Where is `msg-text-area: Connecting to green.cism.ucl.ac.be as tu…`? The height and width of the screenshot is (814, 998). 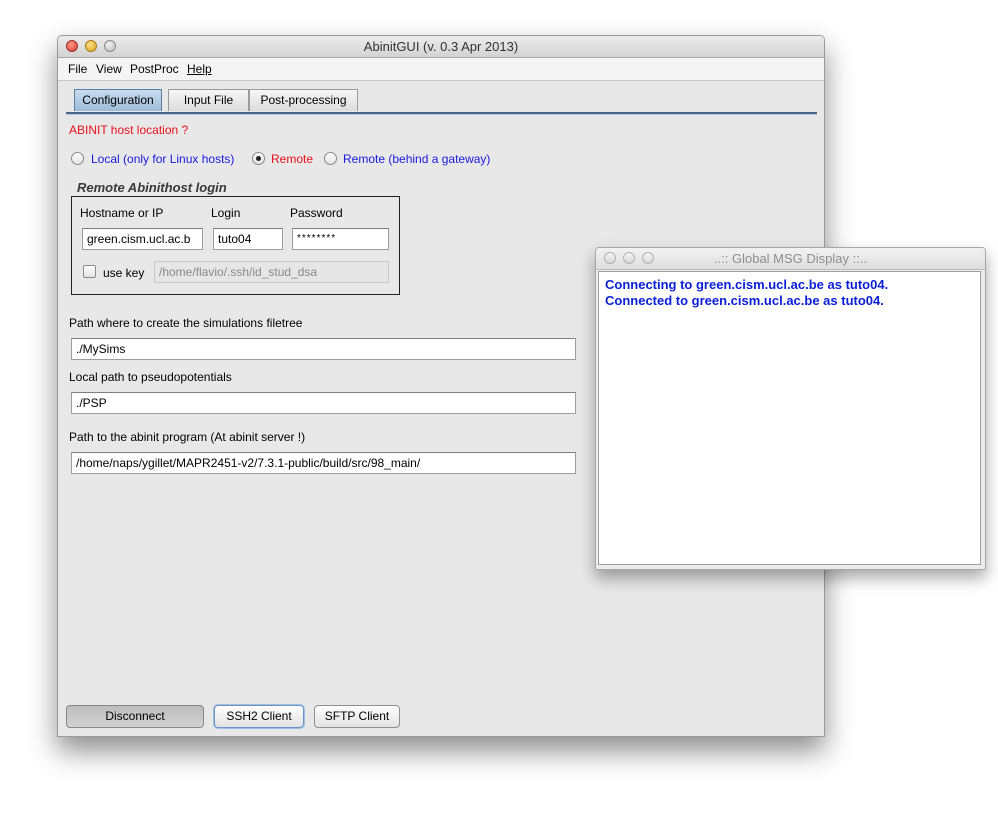
msg-text-area: Connecting to green.cism.ucl.ac.be as tu… is located at coordinates (789, 418).